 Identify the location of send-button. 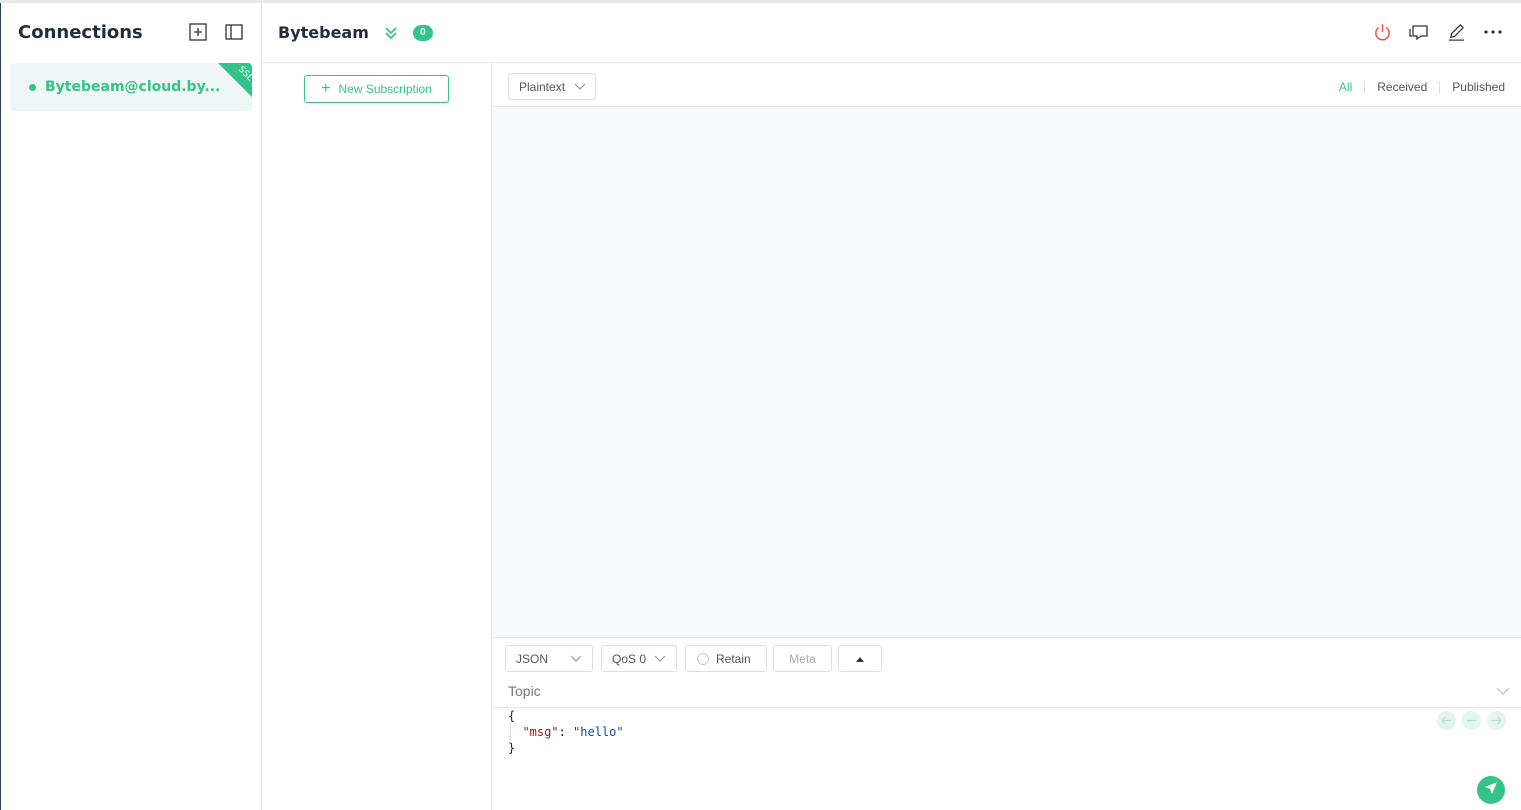
(1491, 790).